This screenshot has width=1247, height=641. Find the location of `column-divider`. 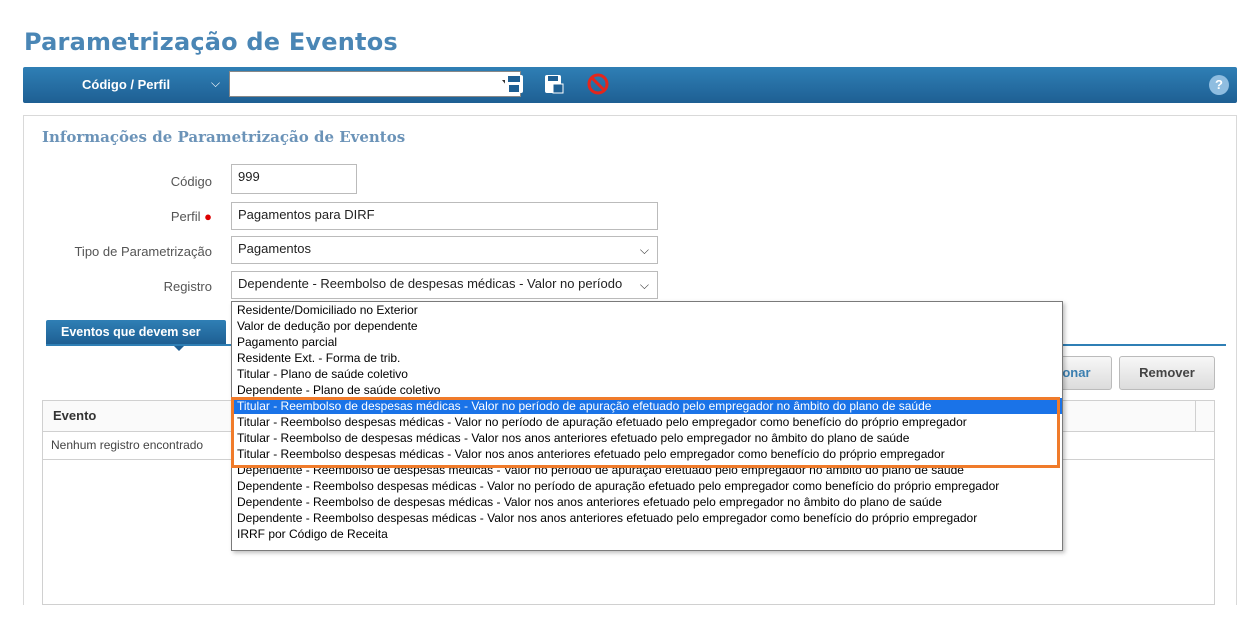

column-divider is located at coordinates (1195, 416).